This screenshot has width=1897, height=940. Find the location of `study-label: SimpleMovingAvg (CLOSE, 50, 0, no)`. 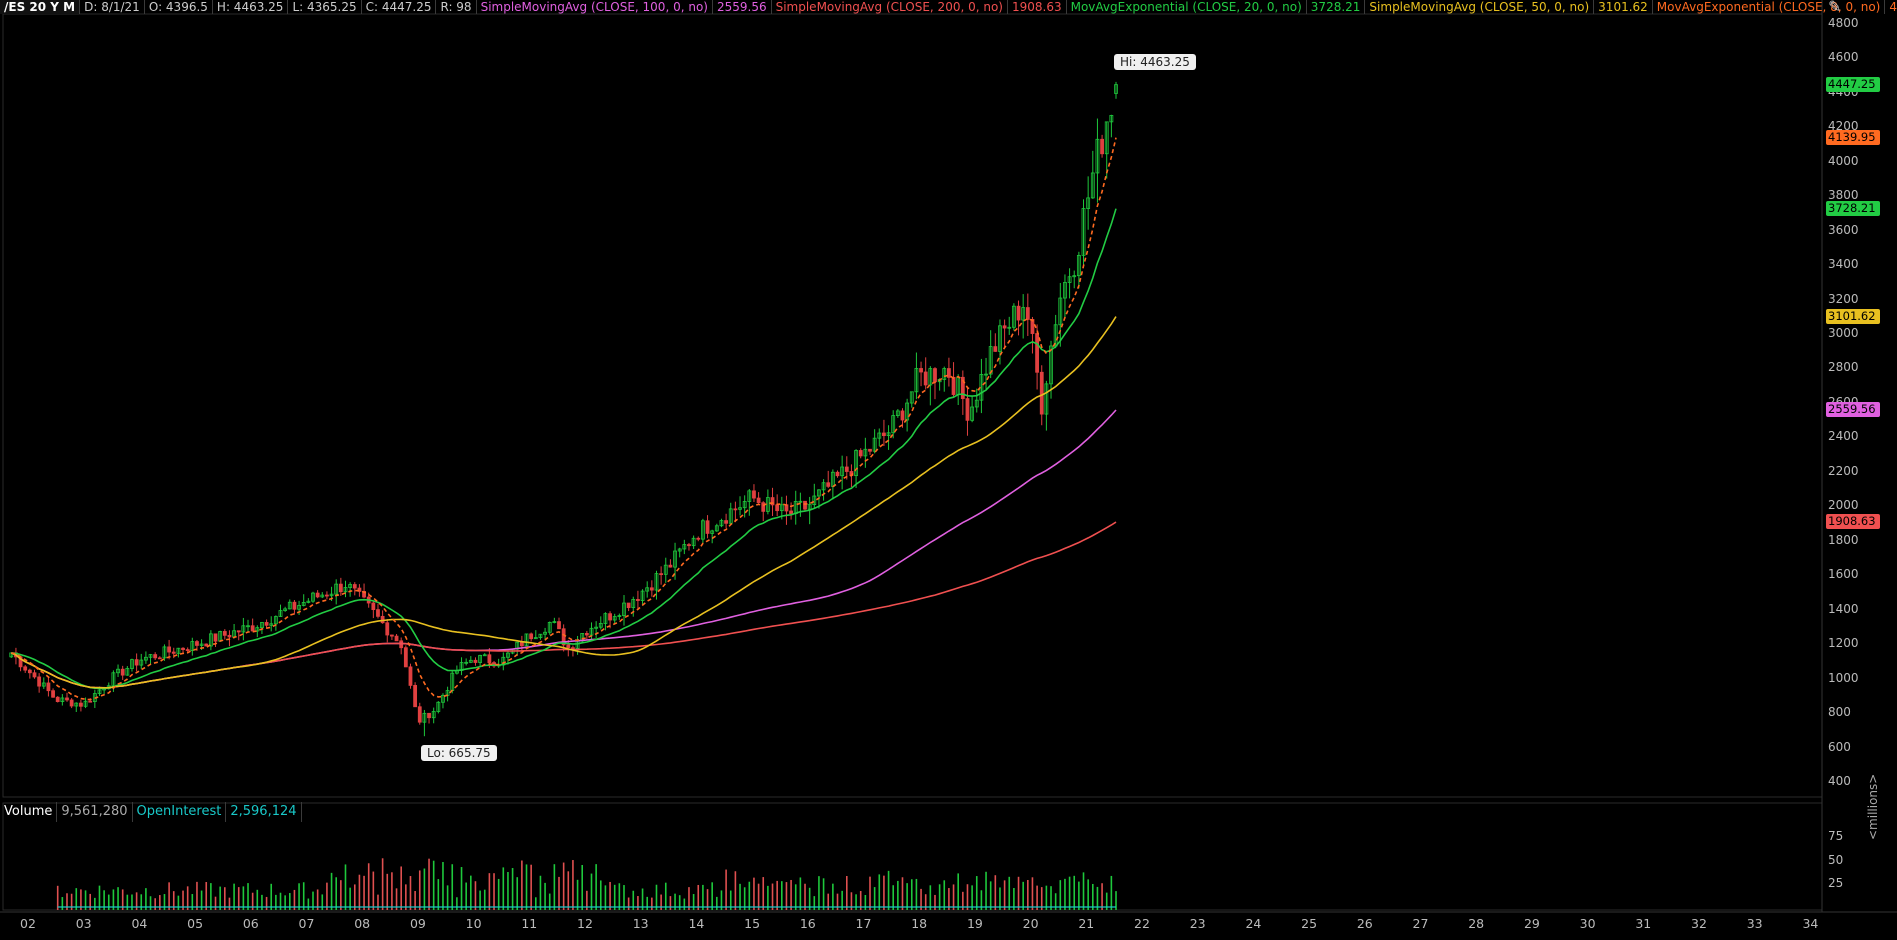

study-label: SimpleMovingAvg (CLOSE, 50, 0, no) is located at coordinates (1480, 7).